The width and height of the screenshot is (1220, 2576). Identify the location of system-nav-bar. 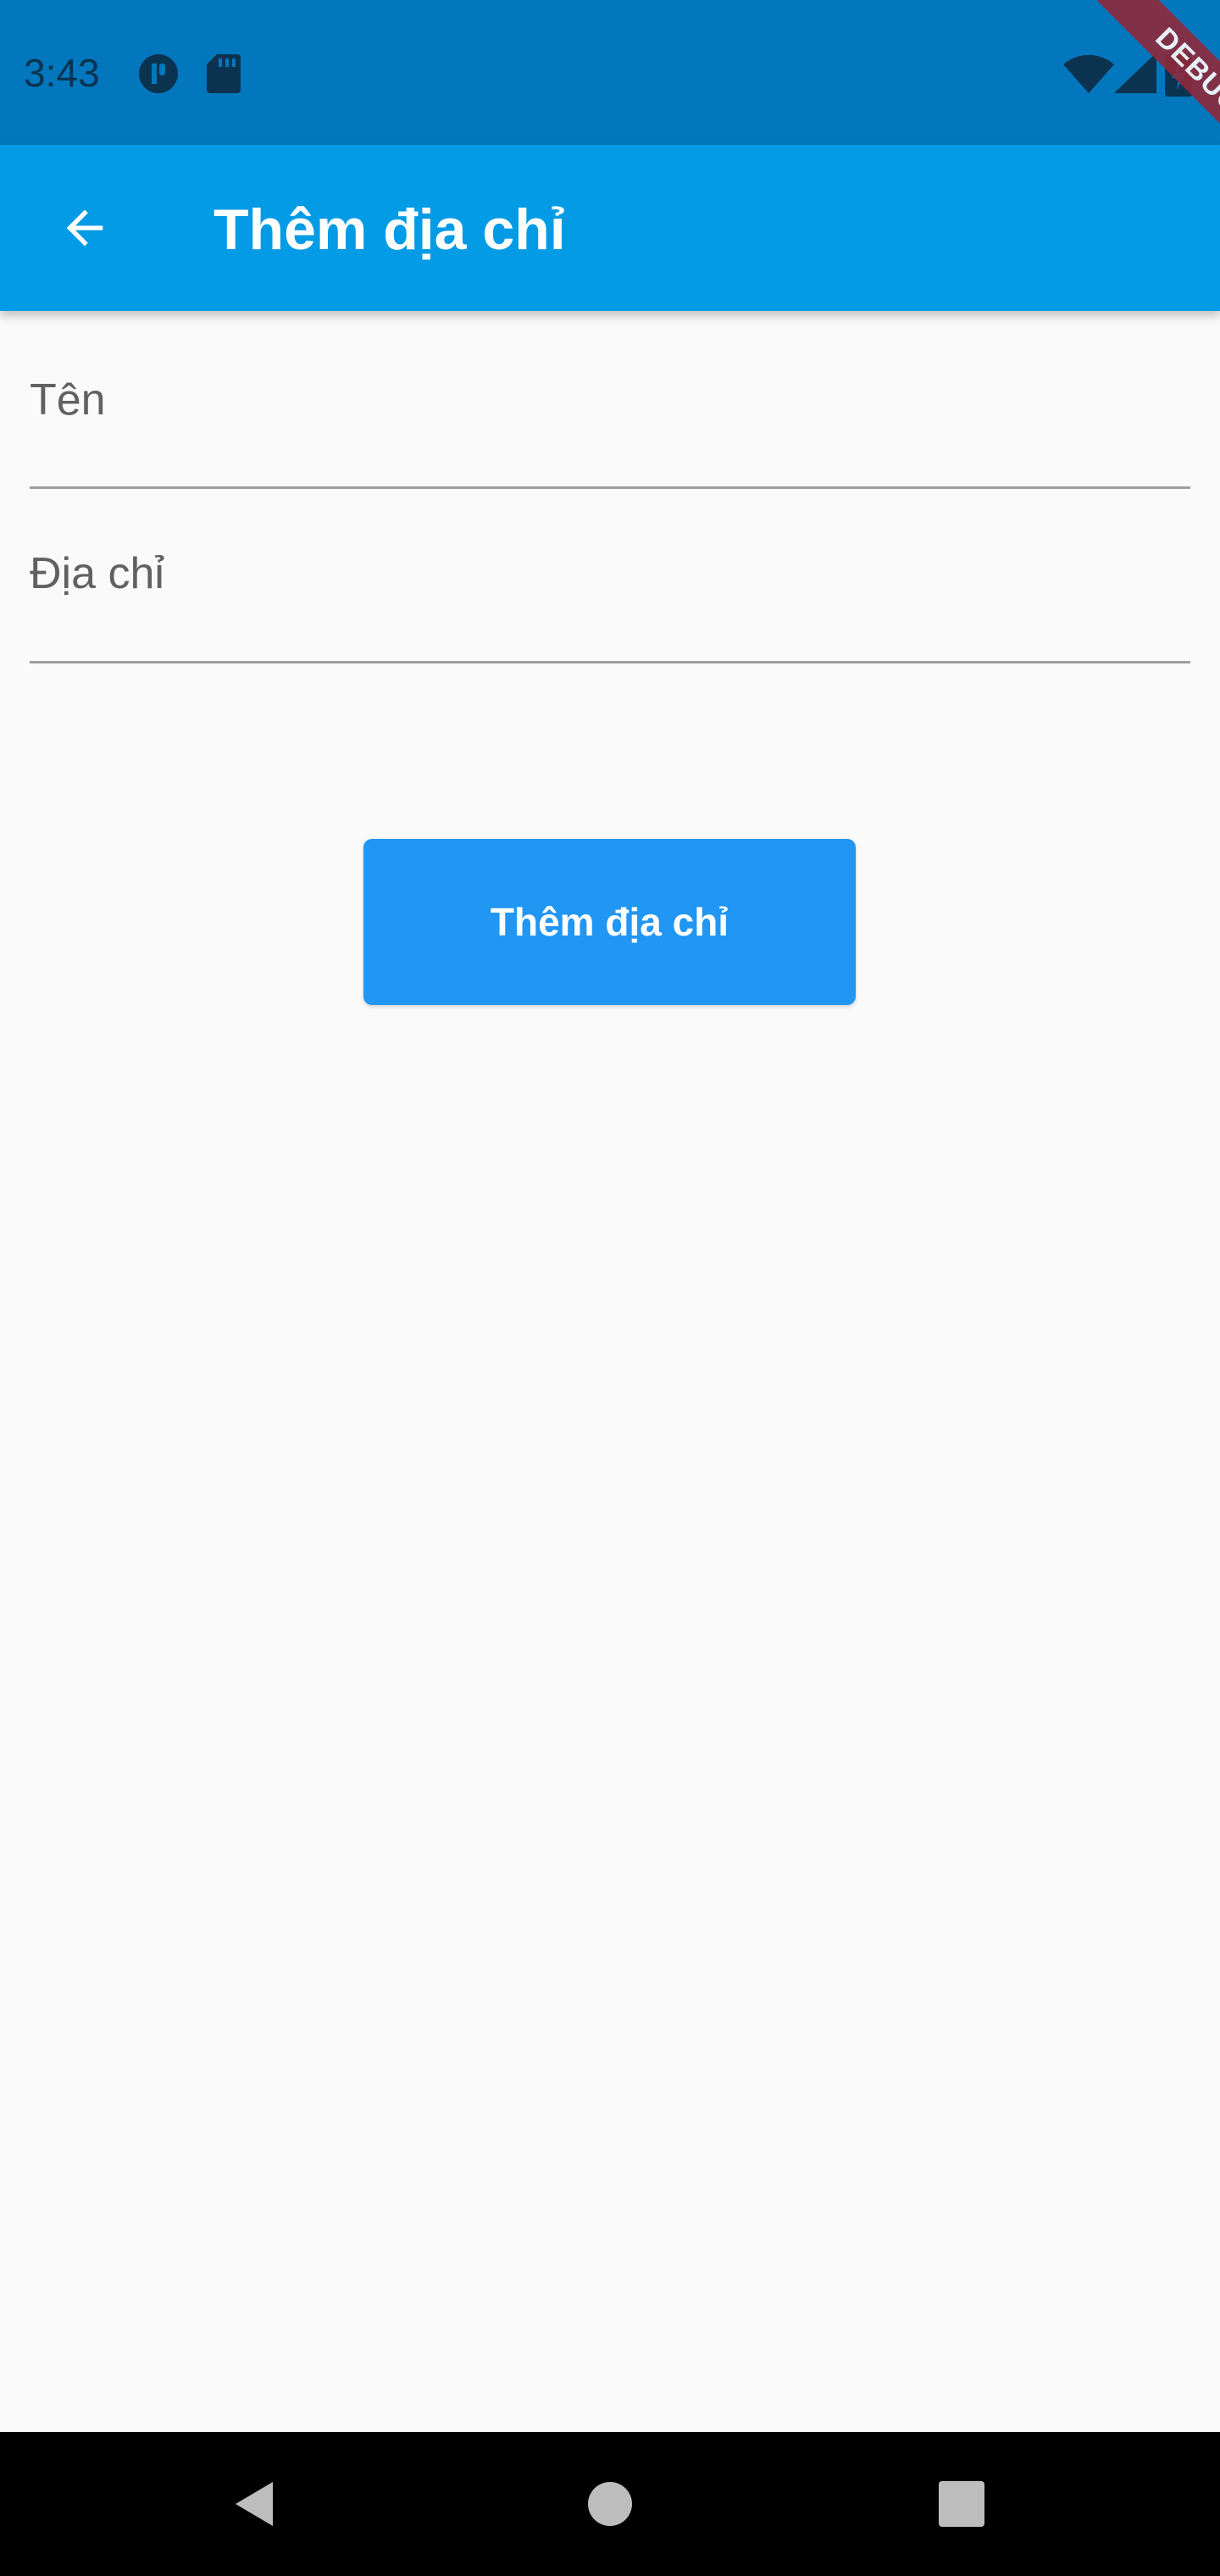
(610, 2504).